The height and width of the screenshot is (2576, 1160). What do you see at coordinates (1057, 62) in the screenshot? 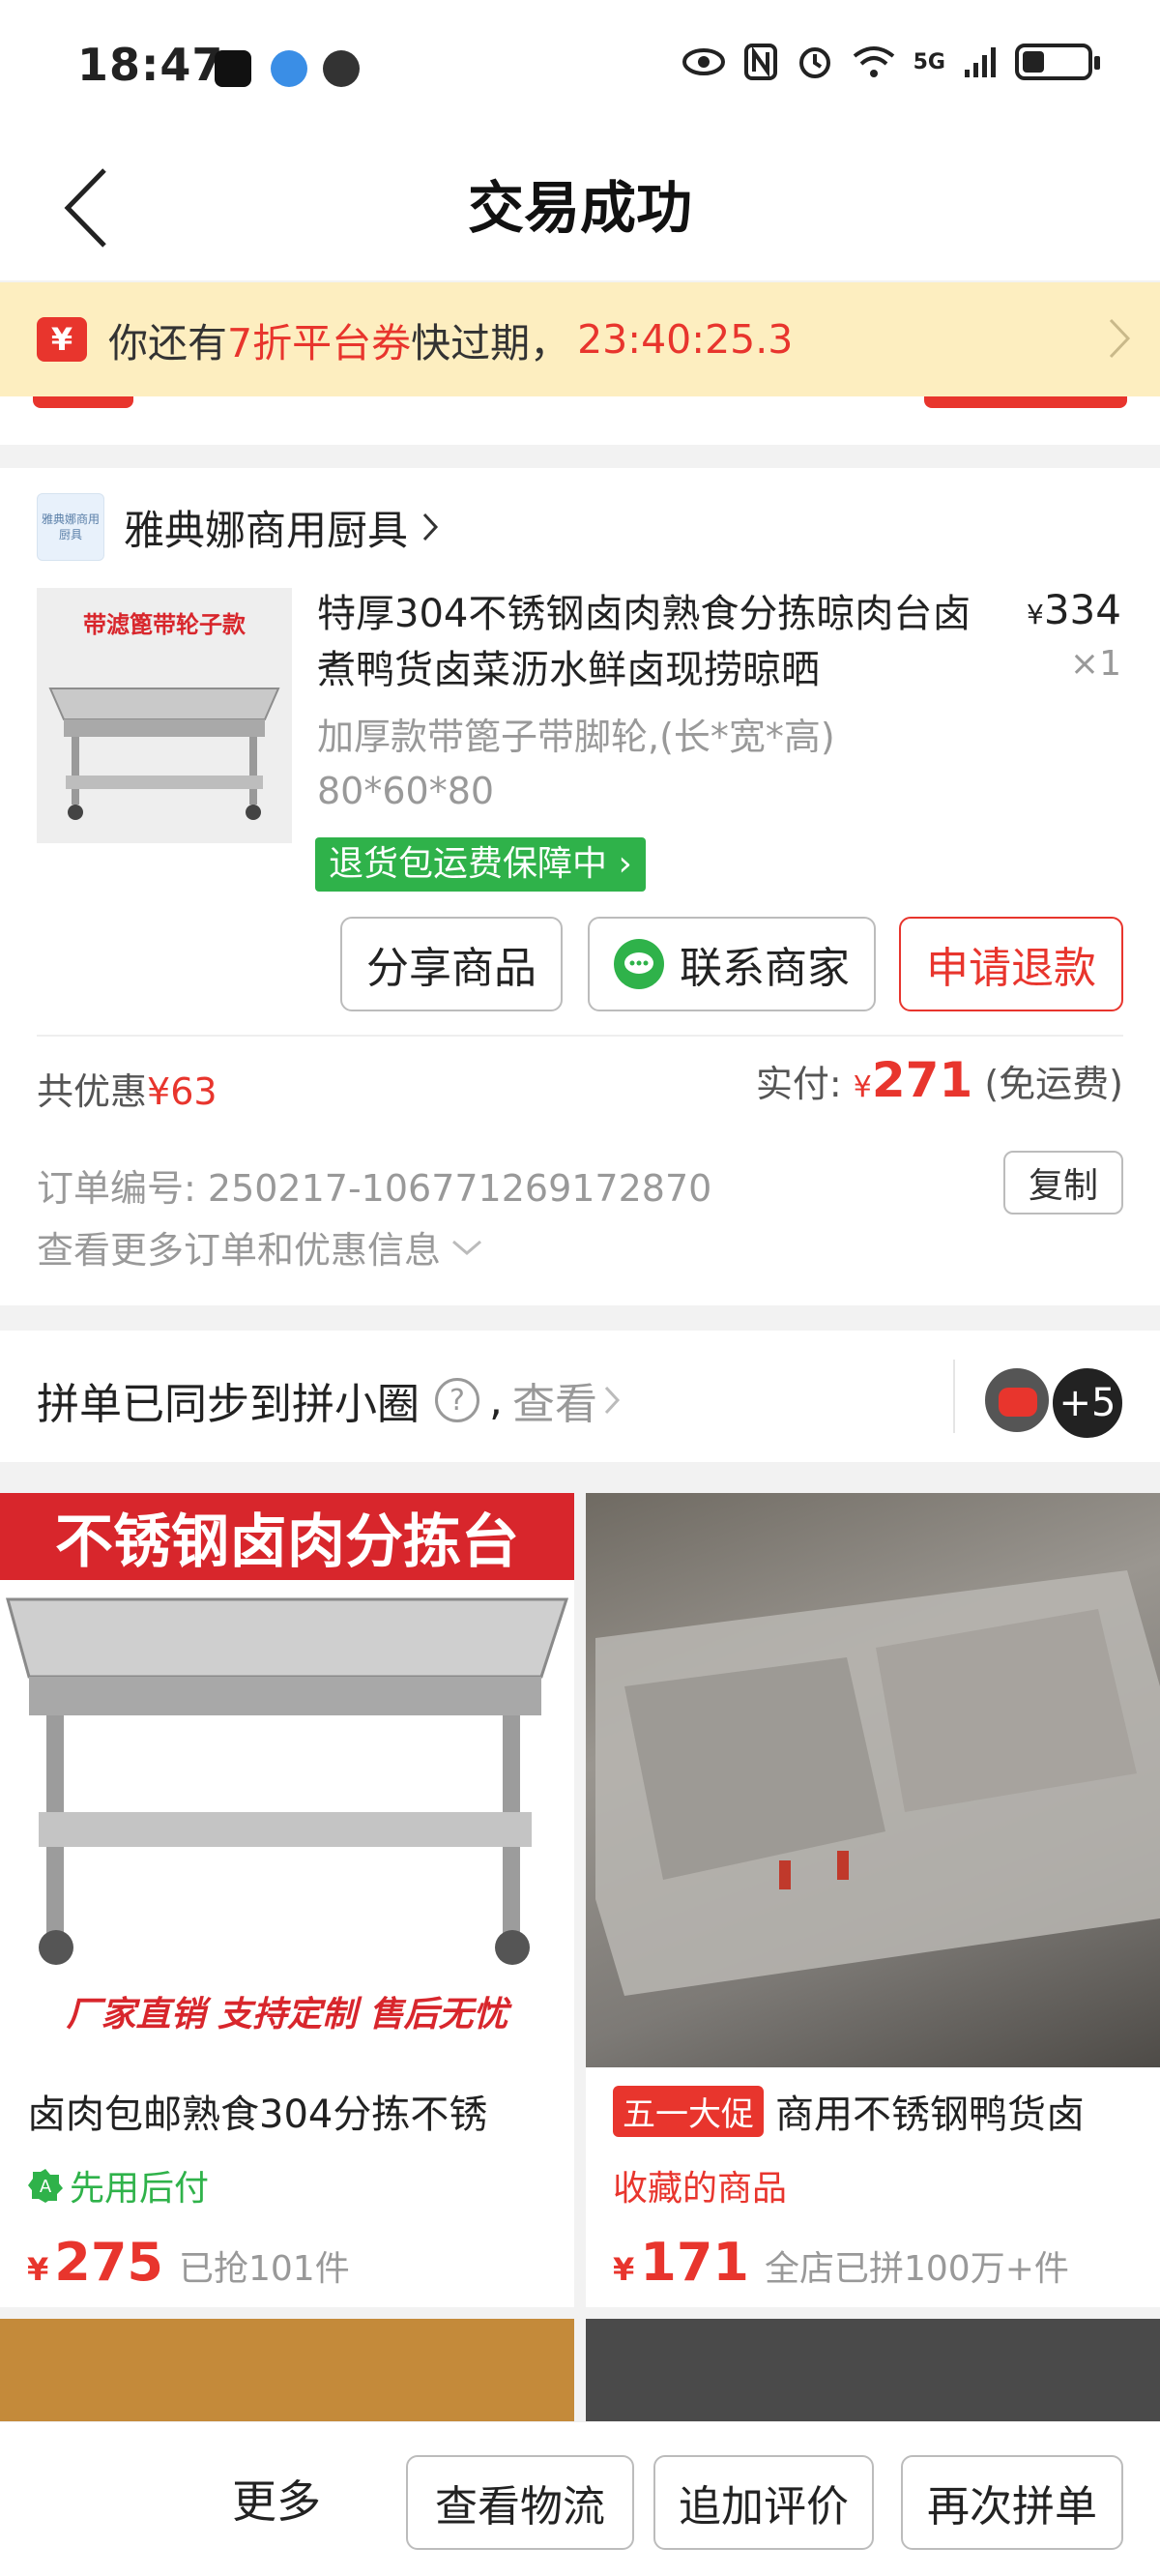
I see `battery-icon` at bounding box center [1057, 62].